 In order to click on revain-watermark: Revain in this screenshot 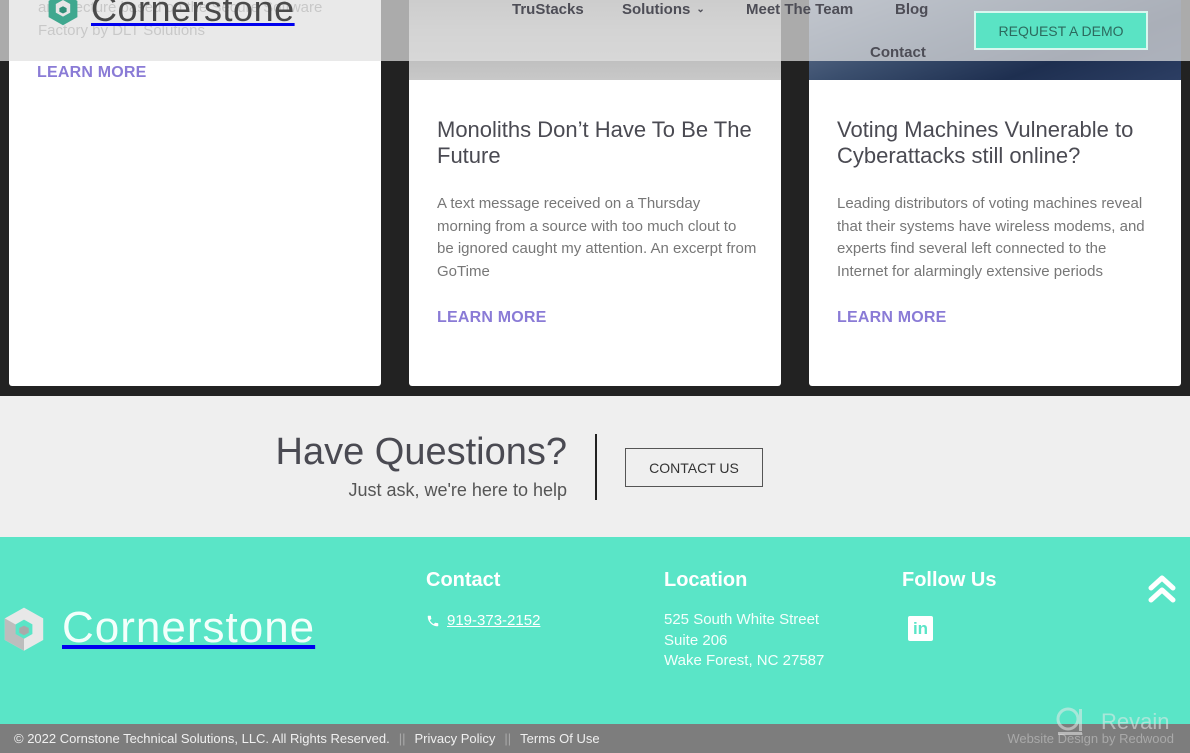, I will do `click(1112, 722)`.